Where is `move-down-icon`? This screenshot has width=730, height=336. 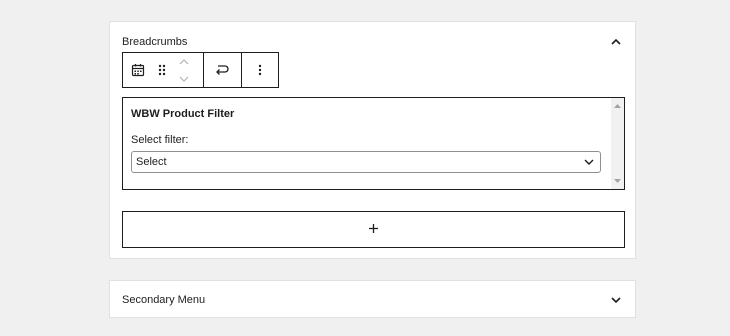
move-down-icon is located at coordinates (184, 79).